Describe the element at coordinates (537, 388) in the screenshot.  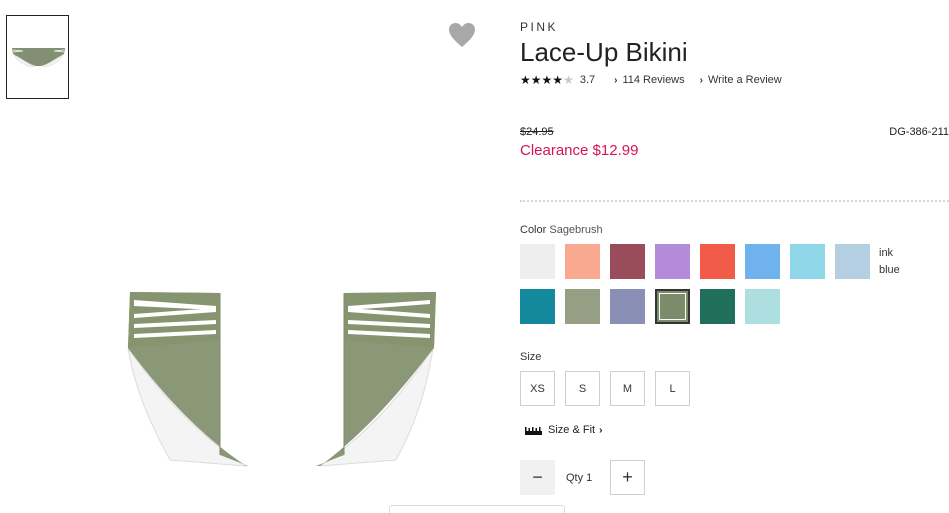
I see `size-option-xs: XS` at that location.